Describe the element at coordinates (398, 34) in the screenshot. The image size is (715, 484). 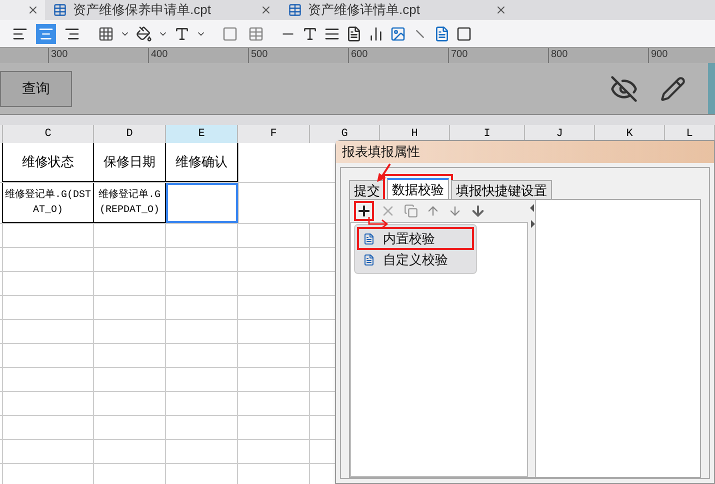
I see `image-icon` at that location.